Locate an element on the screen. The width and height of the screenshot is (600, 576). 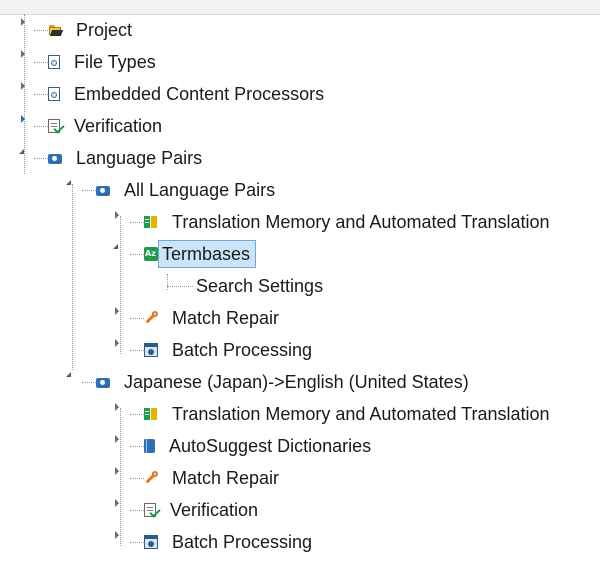
dictionary-icon is located at coordinates (149, 446).